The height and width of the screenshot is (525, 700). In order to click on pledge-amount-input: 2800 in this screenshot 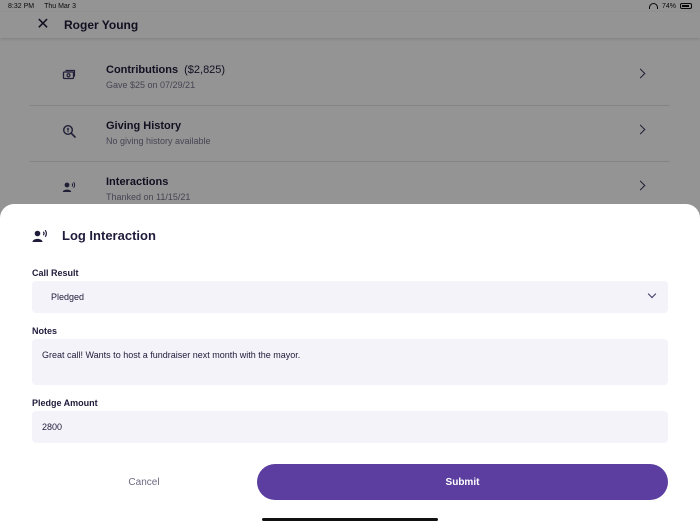, I will do `click(350, 427)`.